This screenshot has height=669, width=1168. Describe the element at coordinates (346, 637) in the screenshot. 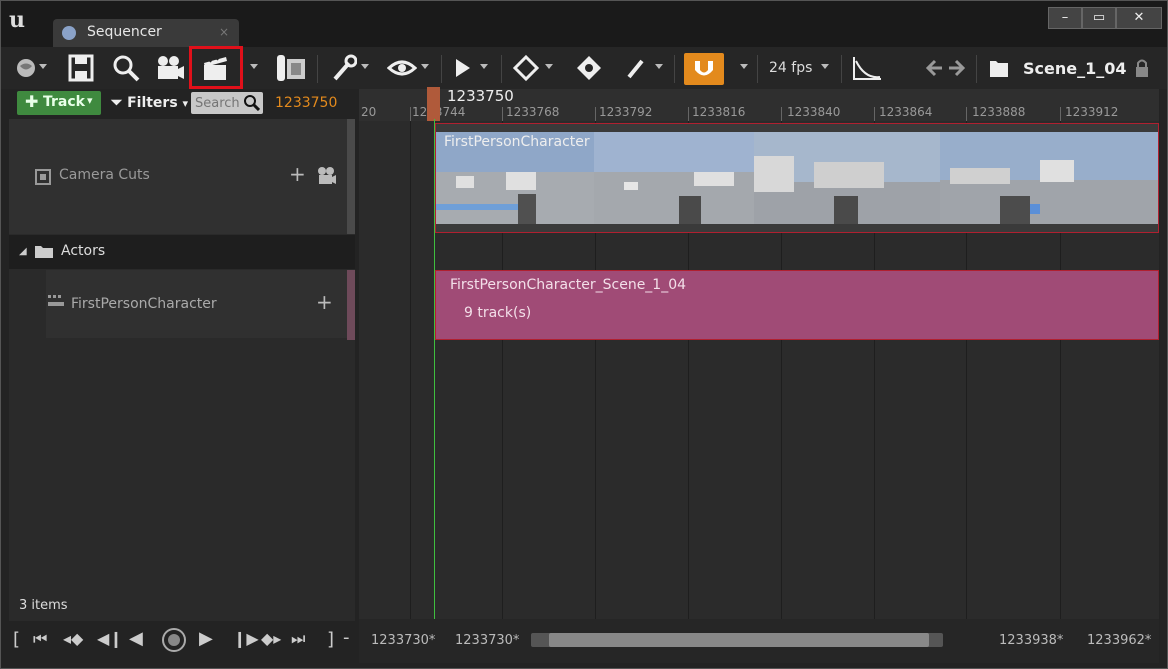

I see `loop-icon: -` at that location.